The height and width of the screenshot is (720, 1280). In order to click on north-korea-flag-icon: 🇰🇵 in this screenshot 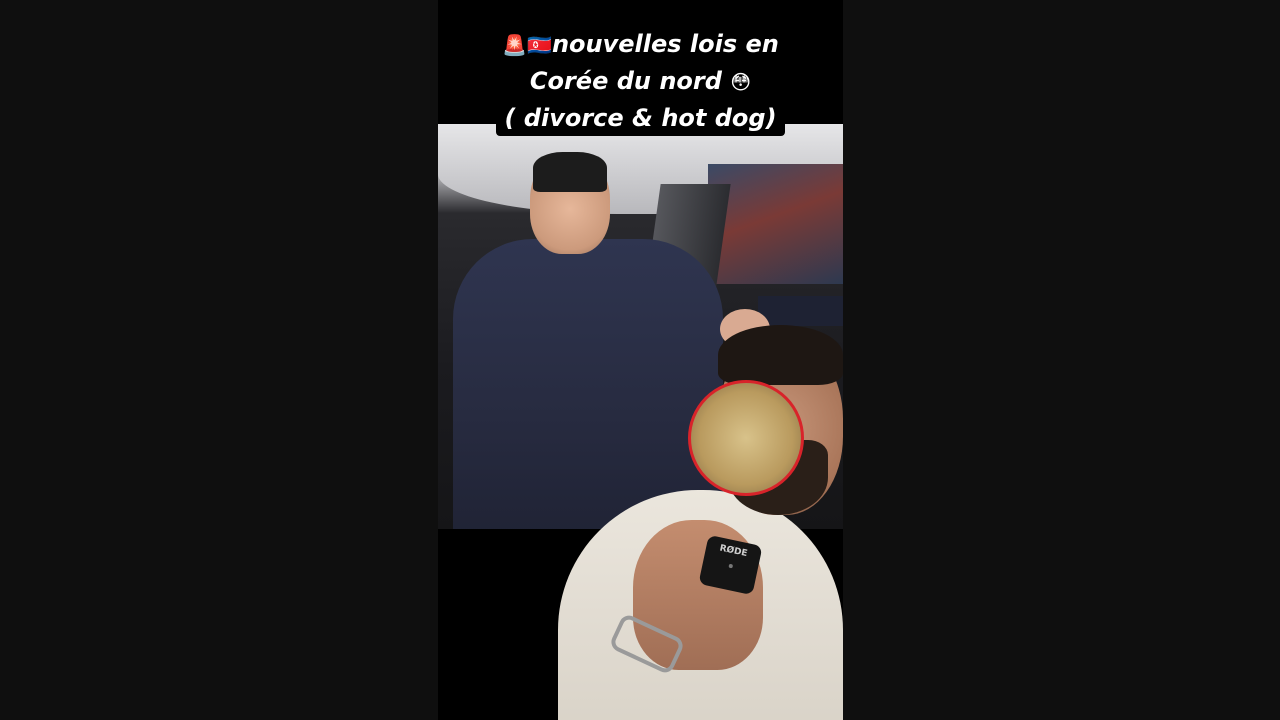, I will do `click(539, 45)`.